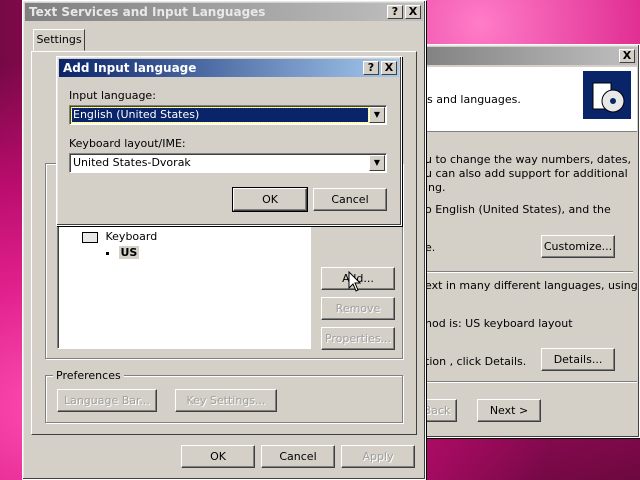 This screenshot has height=480, width=640. What do you see at coordinates (228, 163) in the screenshot?
I see `keyboard-layout-select: United States-Dvorak ▼` at bounding box center [228, 163].